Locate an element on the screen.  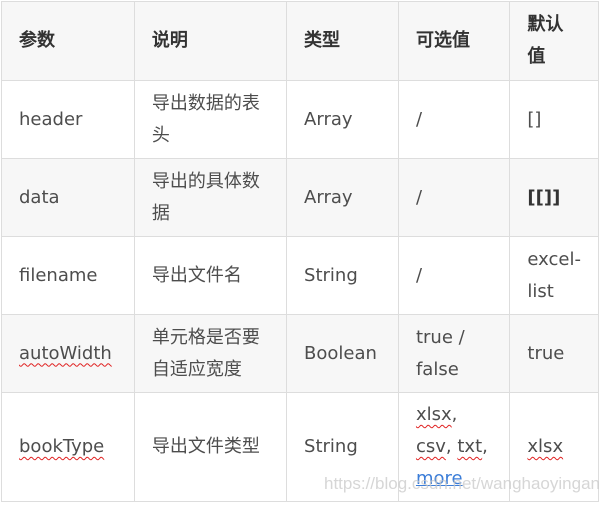
cell-default: [] is located at coordinates (554, 119).